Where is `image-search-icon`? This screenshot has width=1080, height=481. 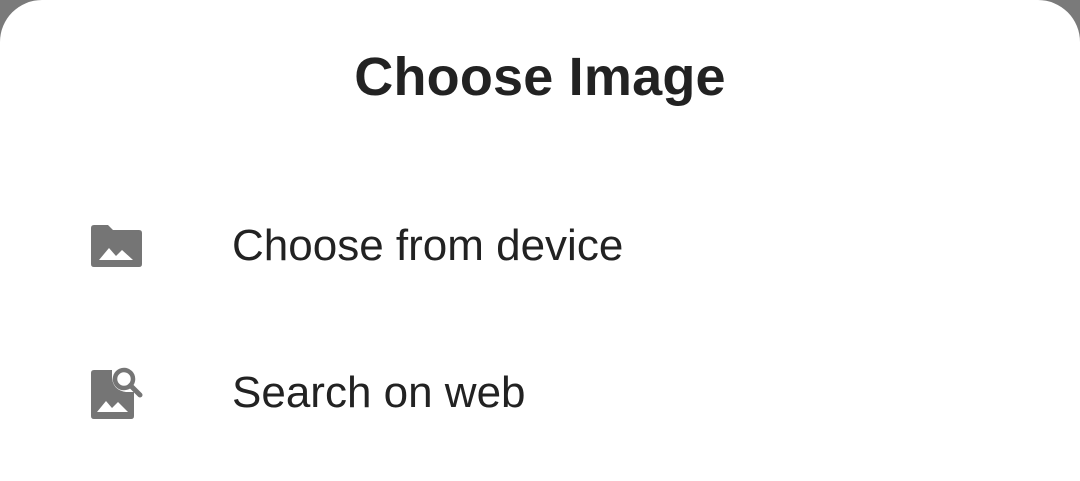
image-search-icon is located at coordinates (116, 393).